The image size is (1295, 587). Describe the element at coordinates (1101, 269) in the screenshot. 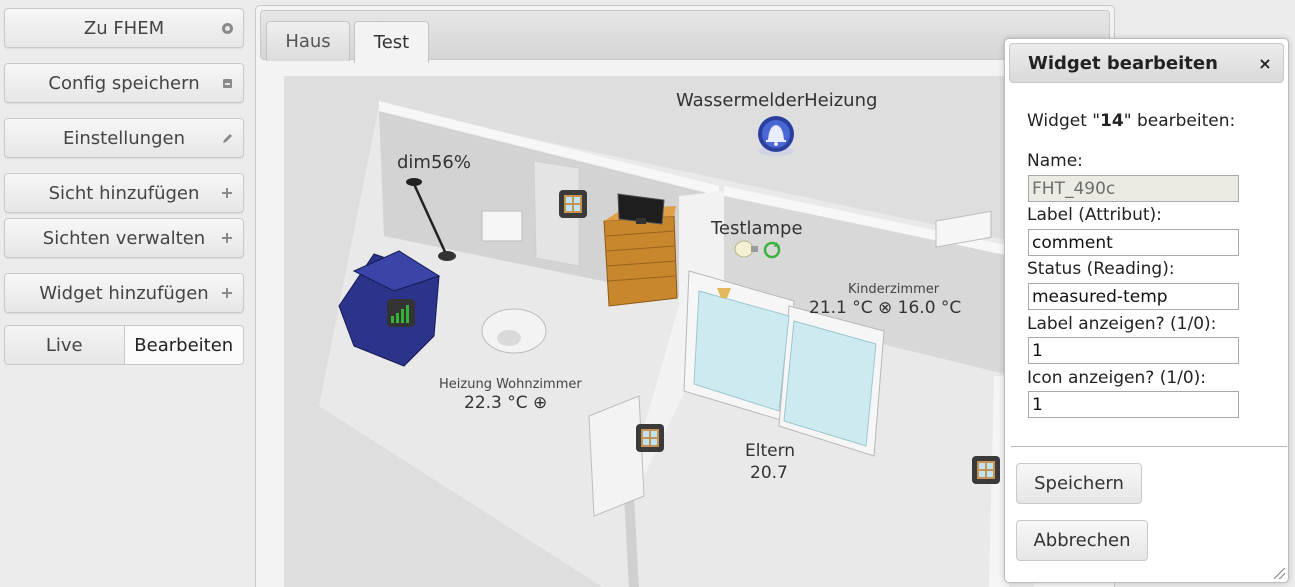

I see `status-reading-label: Status (Reading):` at that location.